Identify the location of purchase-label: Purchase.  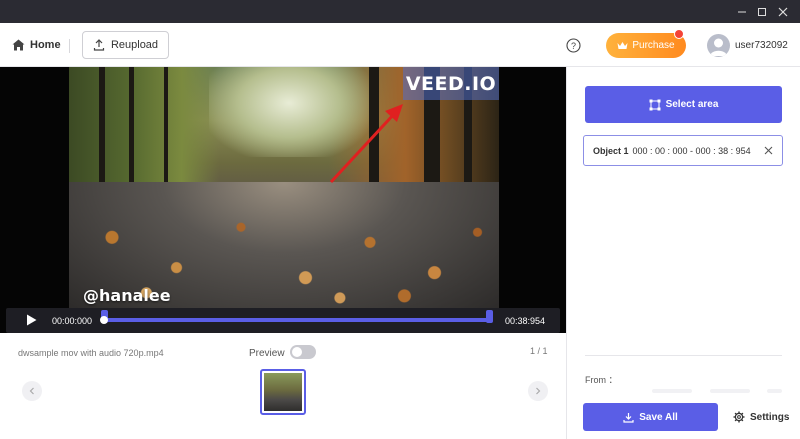
(653, 45).